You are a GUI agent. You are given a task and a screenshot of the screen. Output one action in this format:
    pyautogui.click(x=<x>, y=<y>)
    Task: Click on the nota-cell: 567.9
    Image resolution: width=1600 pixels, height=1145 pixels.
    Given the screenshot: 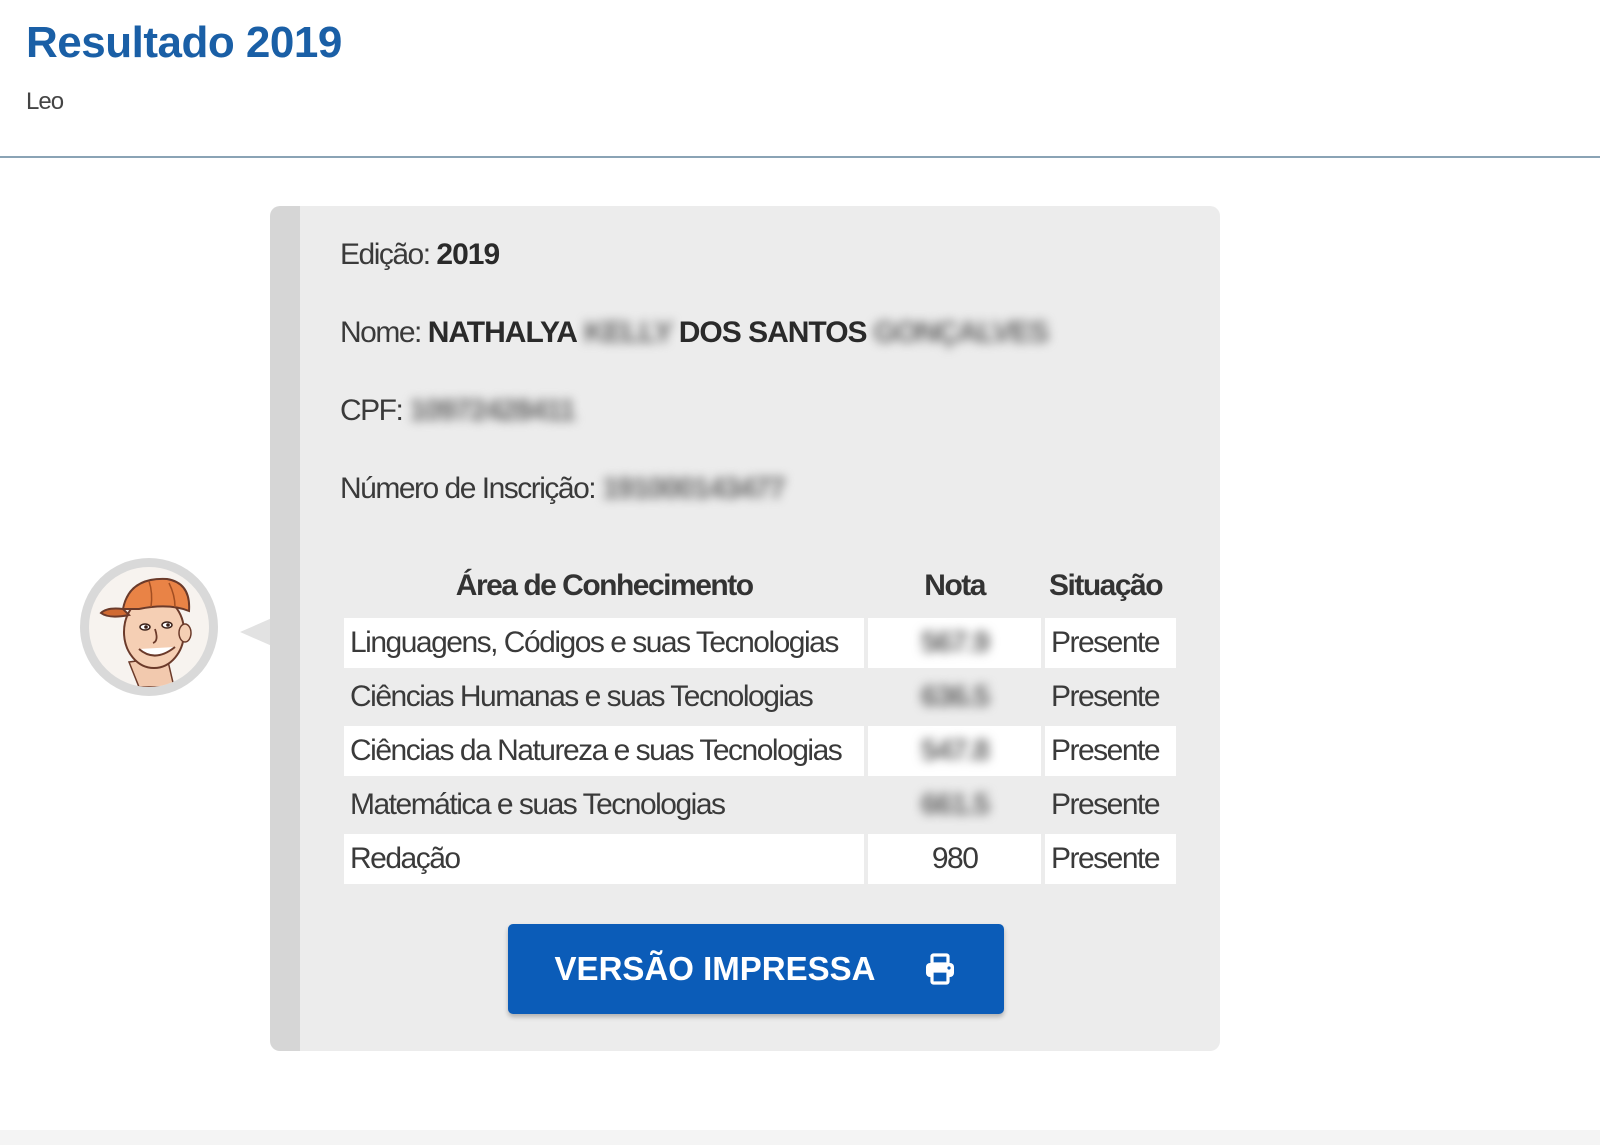 What is the action you would take?
    pyautogui.click(x=954, y=643)
    